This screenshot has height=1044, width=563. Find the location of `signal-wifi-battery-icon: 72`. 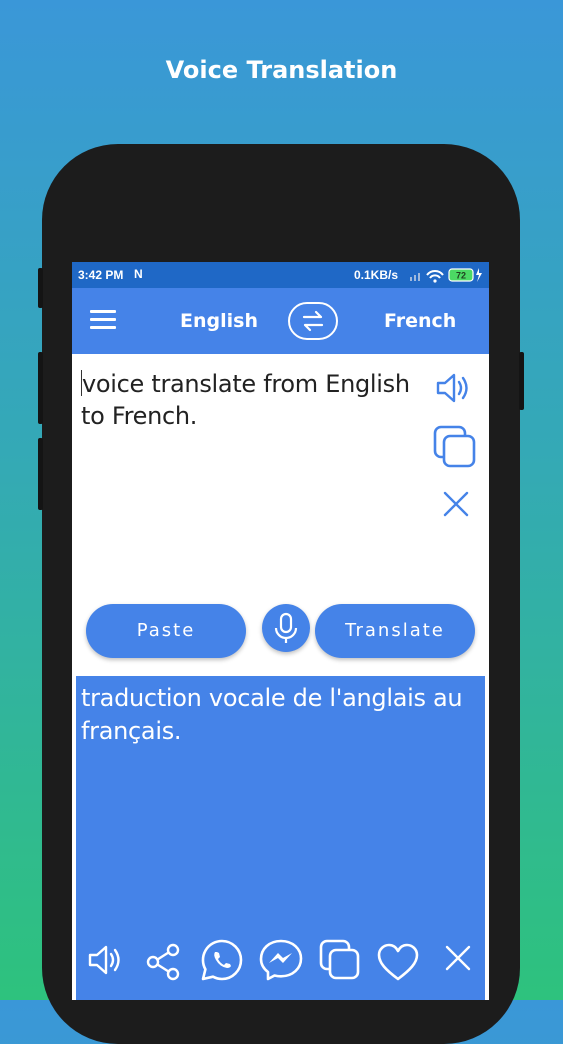

signal-wifi-battery-icon: 72 is located at coordinates (446, 275).